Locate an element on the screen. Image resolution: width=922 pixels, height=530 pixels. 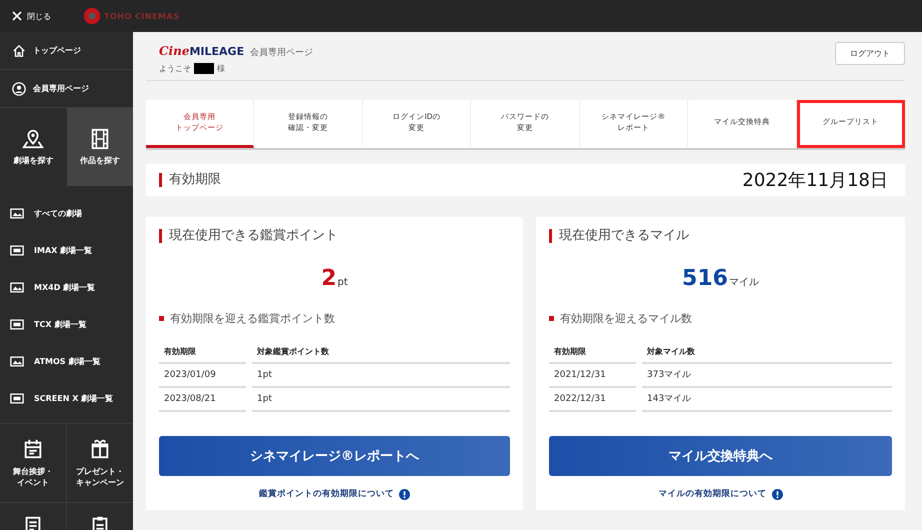
sidebar-item: すべての劇場 is located at coordinates (66, 213).